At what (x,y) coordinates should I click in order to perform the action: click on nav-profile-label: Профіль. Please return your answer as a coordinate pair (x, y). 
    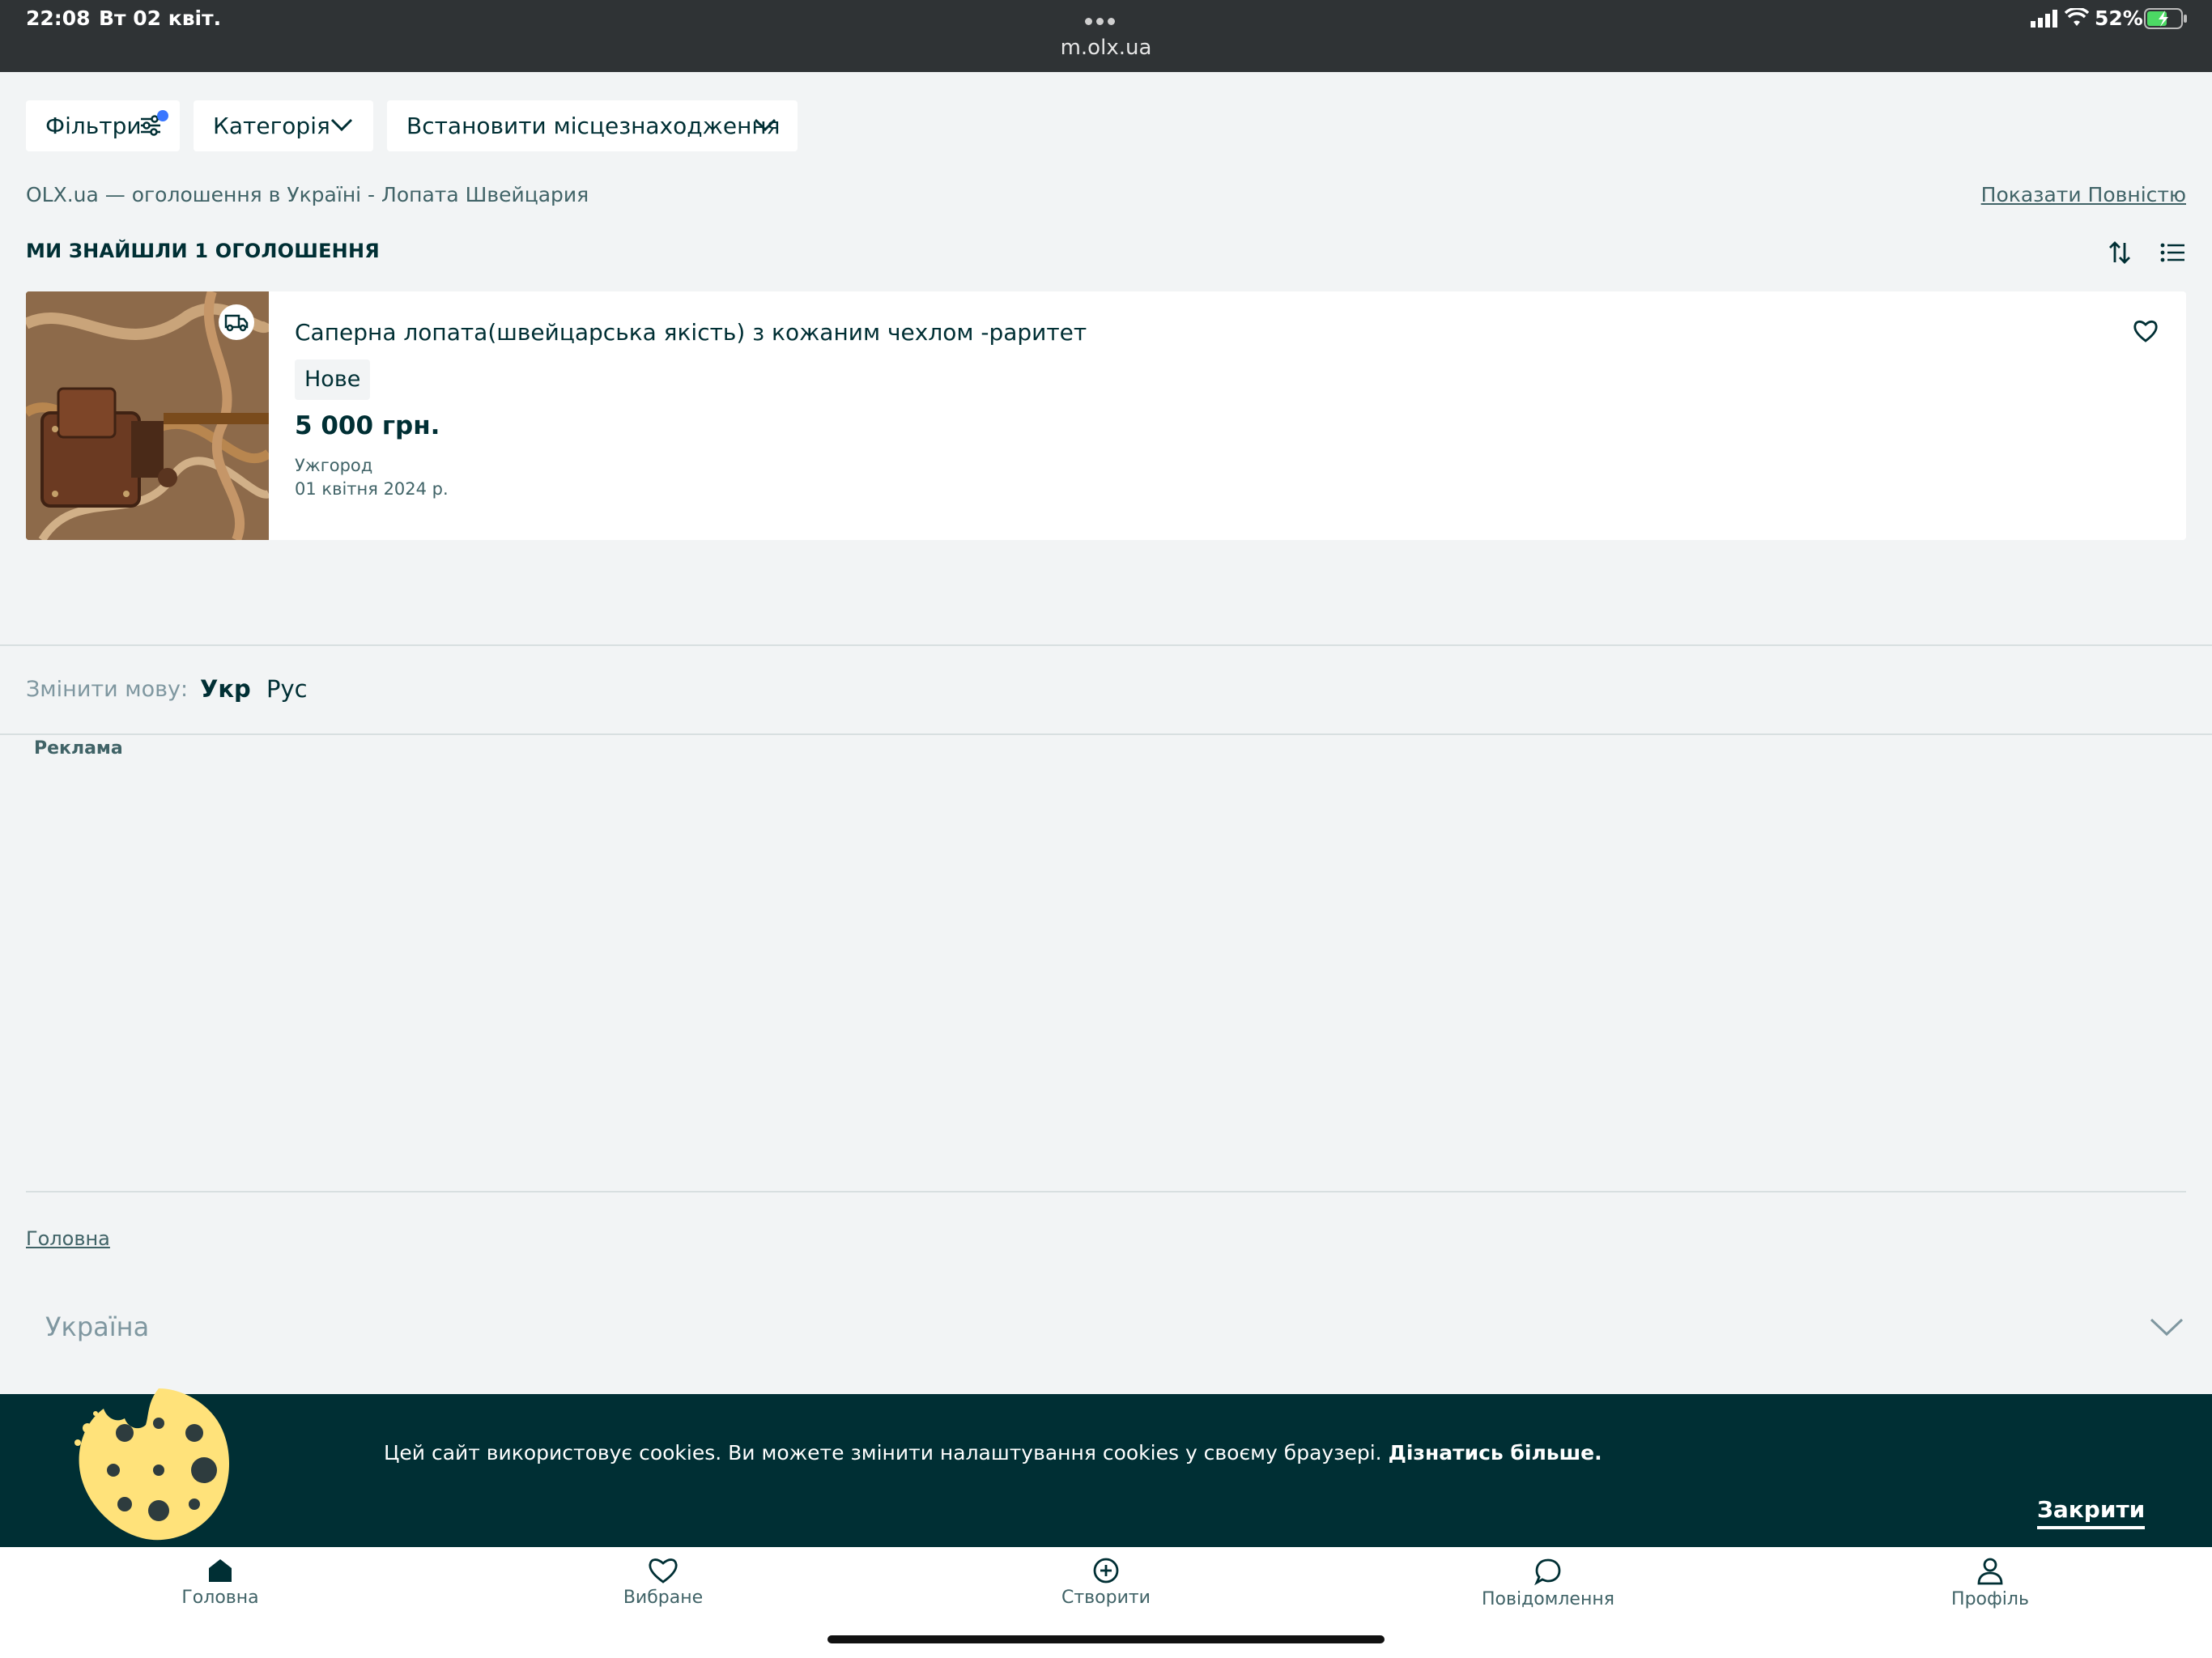
    Looking at the image, I should click on (1990, 1599).